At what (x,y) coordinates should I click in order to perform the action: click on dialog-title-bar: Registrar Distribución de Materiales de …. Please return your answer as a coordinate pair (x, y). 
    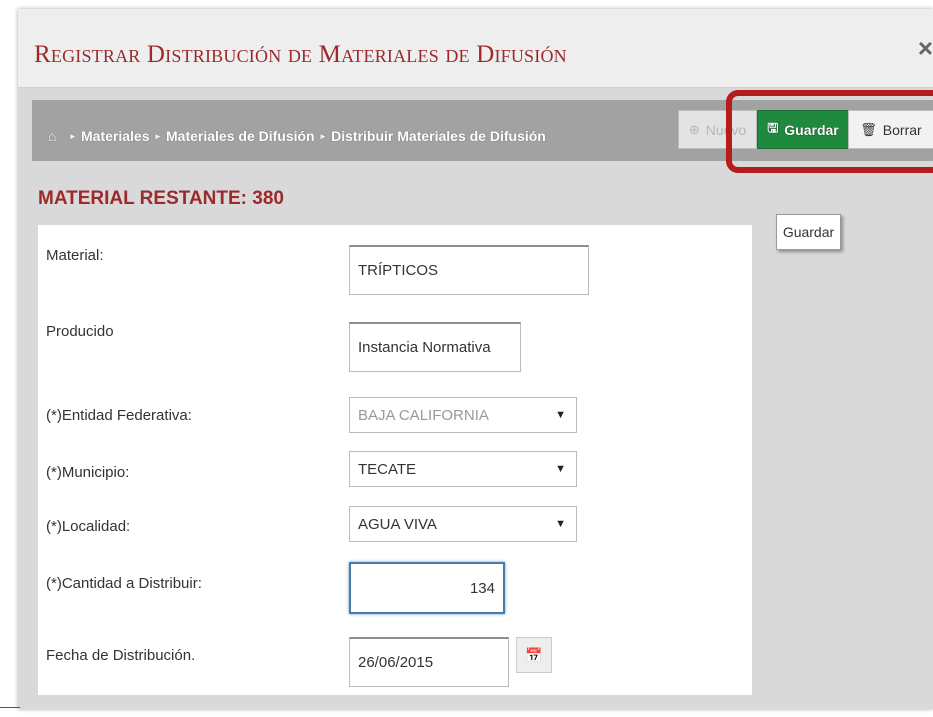
    Looking at the image, I should click on (475, 48).